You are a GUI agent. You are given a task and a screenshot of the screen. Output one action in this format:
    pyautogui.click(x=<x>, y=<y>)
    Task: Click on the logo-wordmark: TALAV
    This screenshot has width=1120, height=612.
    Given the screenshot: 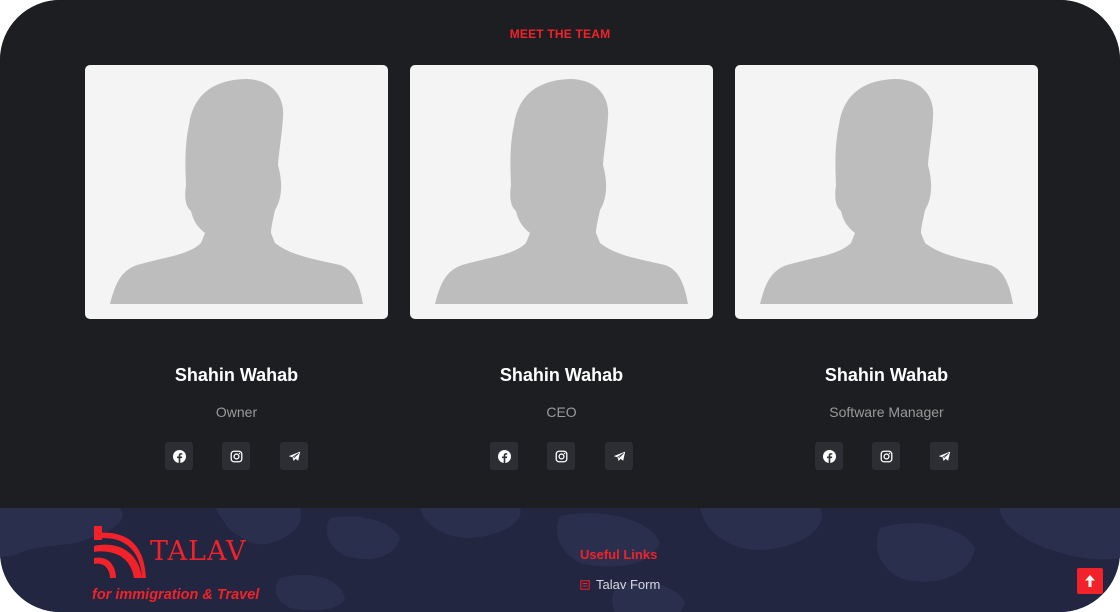 What is the action you would take?
    pyautogui.click(x=198, y=551)
    